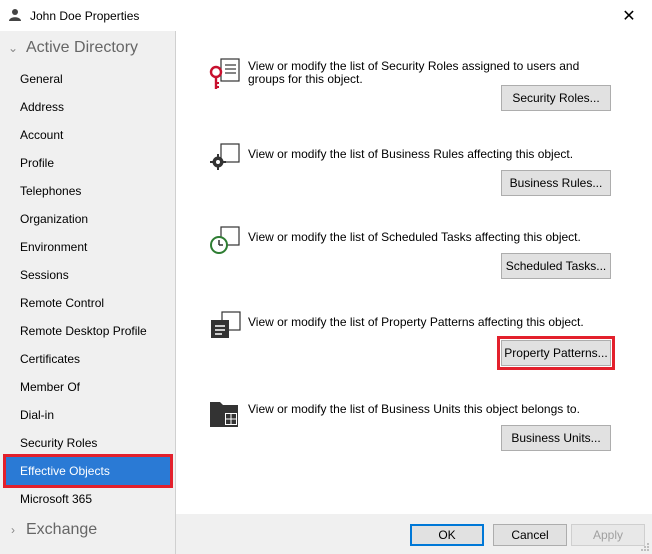 This screenshot has width=652, height=554. Describe the element at coordinates (44, 275) in the screenshot. I see `sidebar-item-label: Sessions` at that location.